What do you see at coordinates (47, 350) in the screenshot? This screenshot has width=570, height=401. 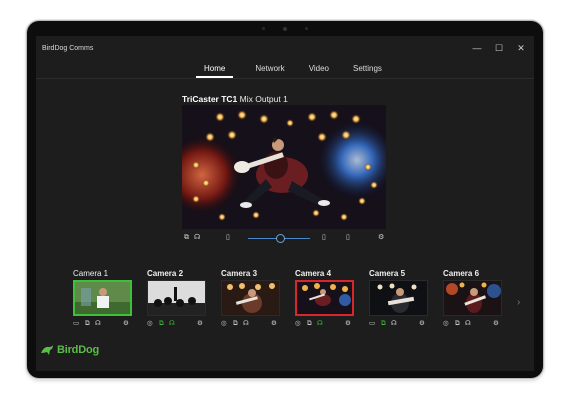 I see `bird-icon` at bounding box center [47, 350].